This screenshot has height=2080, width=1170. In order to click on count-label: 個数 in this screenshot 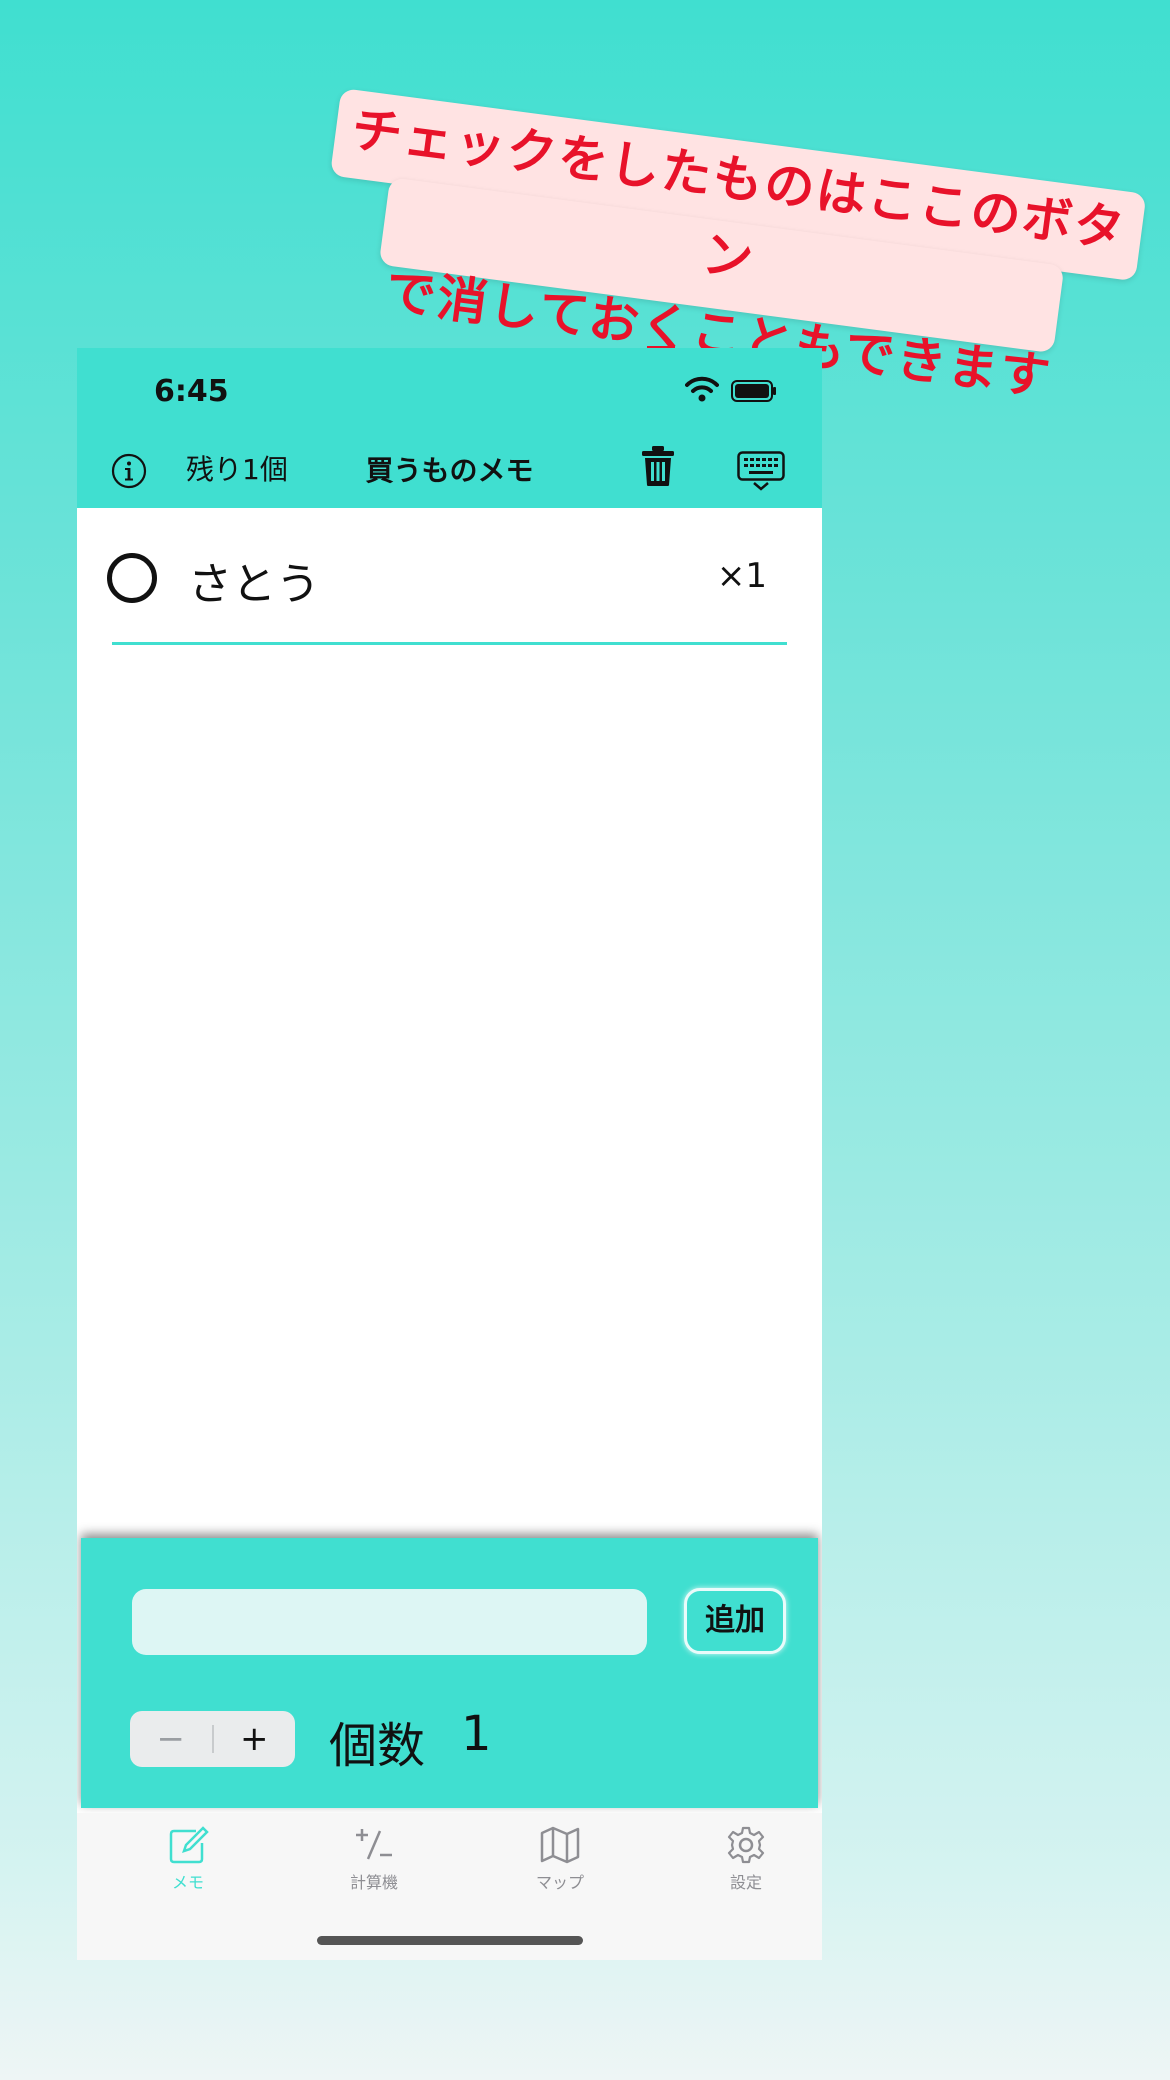, I will do `click(377, 1746)`.